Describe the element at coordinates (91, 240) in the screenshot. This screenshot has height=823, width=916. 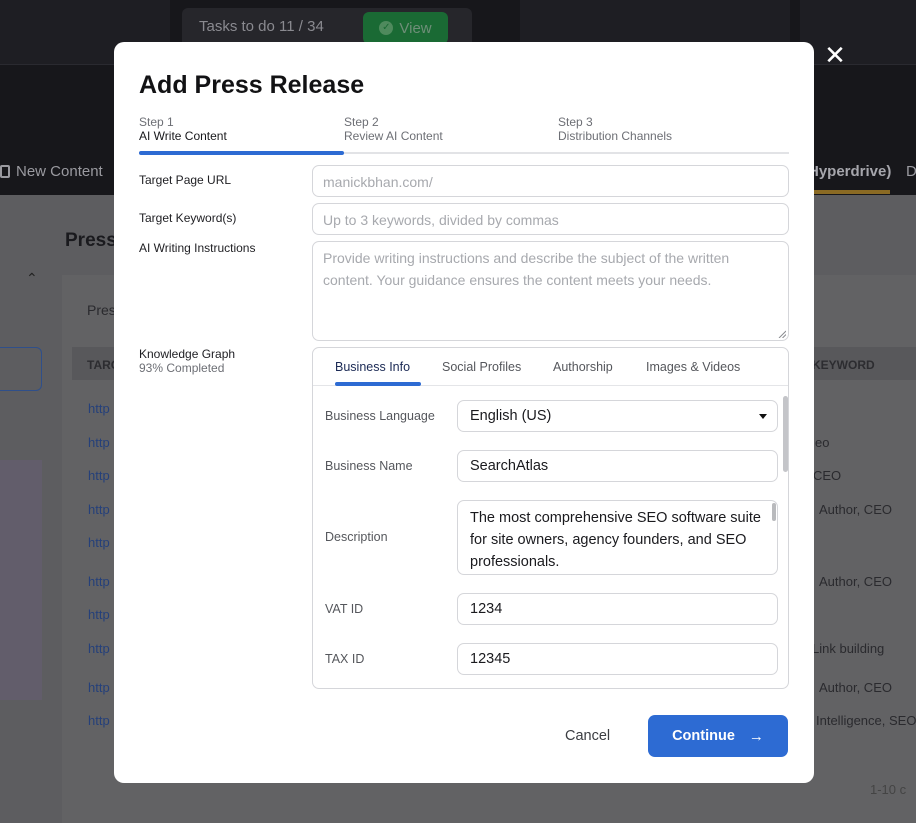
I see `page-title: Press` at that location.